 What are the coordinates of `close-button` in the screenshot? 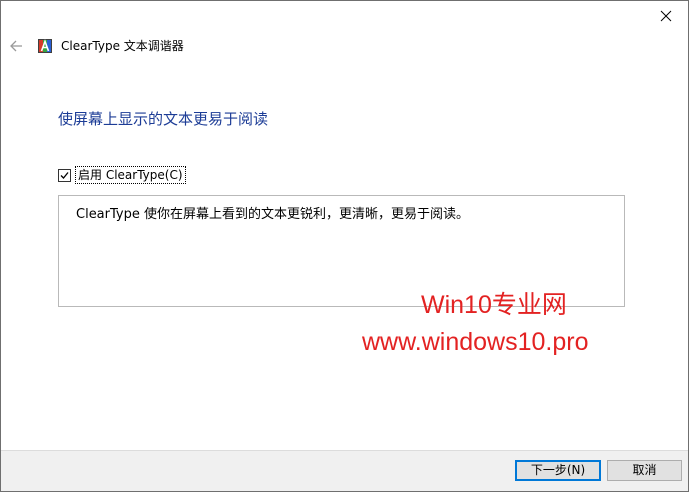 It's located at (666, 16).